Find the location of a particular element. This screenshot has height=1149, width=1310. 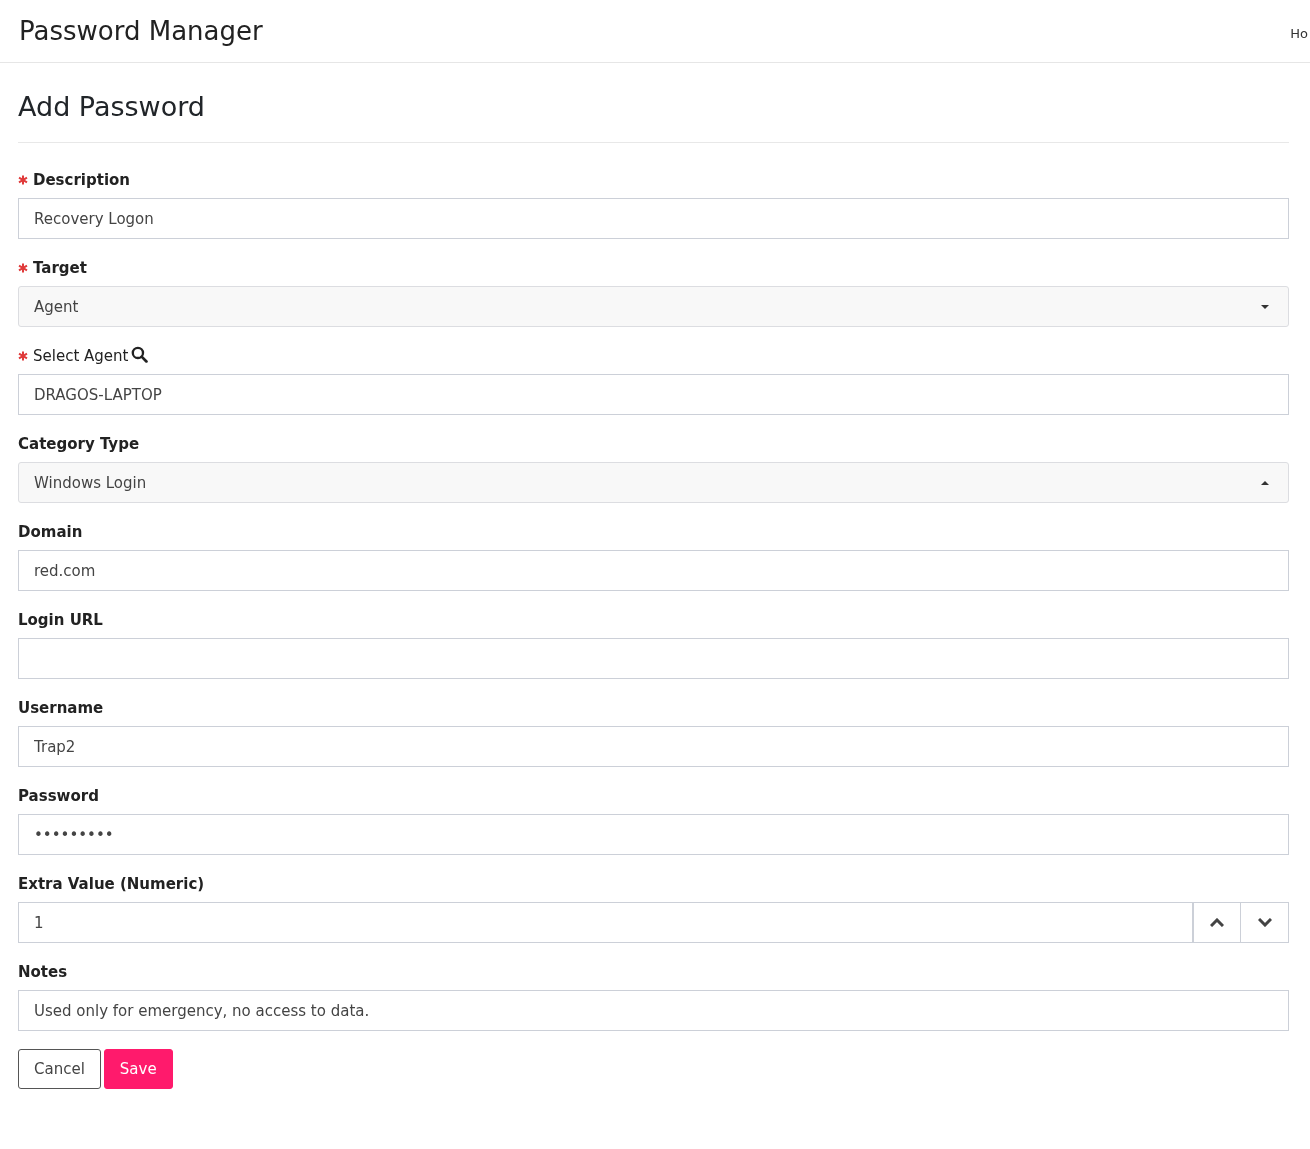

input-field is located at coordinates (653, 658).